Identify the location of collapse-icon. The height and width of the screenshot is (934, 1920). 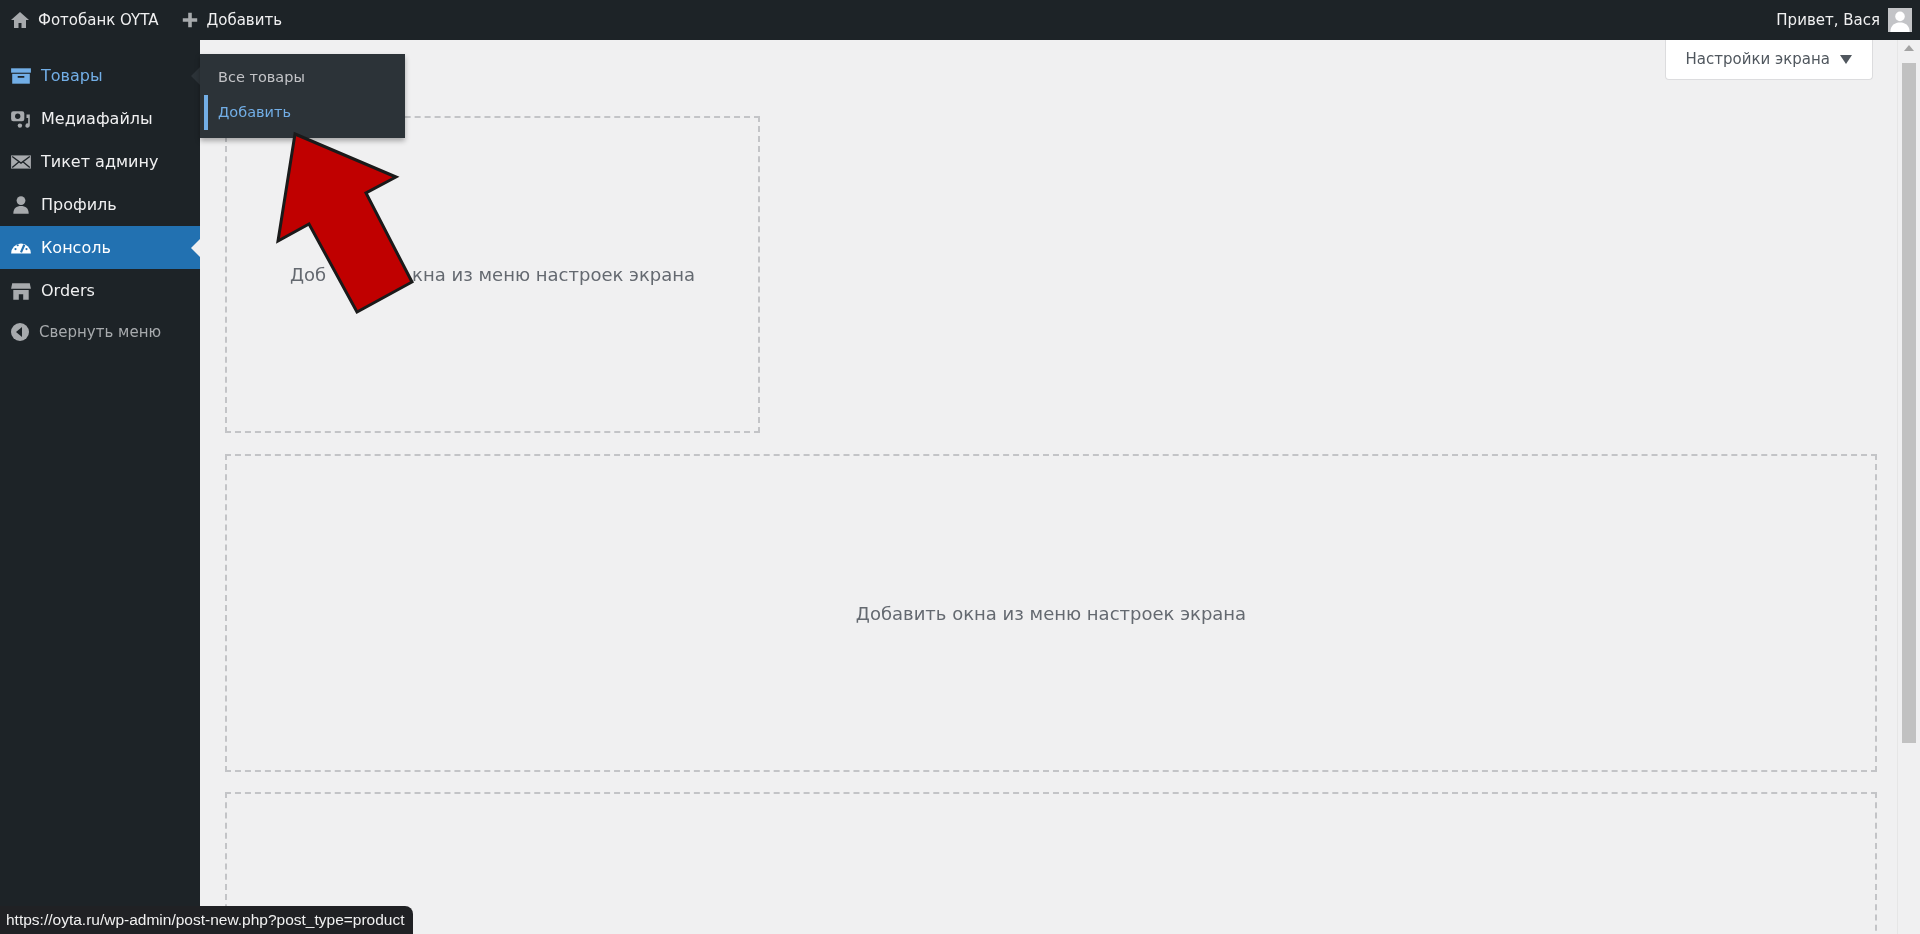
(20, 332).